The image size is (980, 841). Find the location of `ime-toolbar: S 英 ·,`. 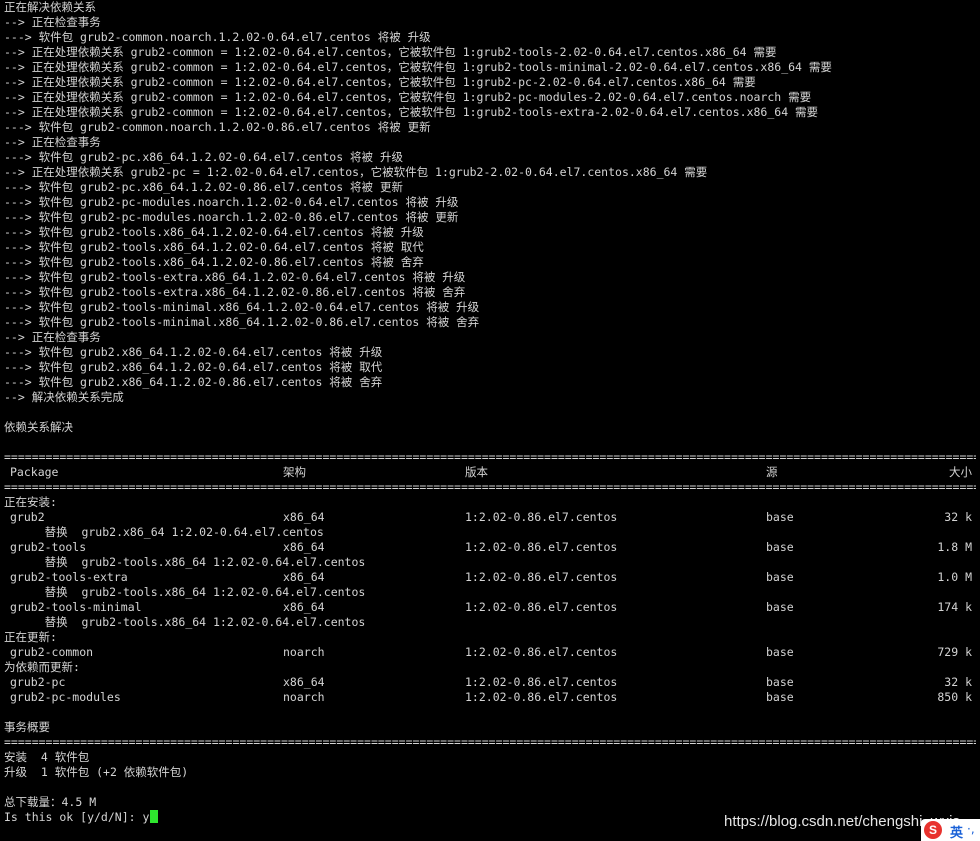

ime-toolbar: S 英 ·, is located at coordinates (950, 830).